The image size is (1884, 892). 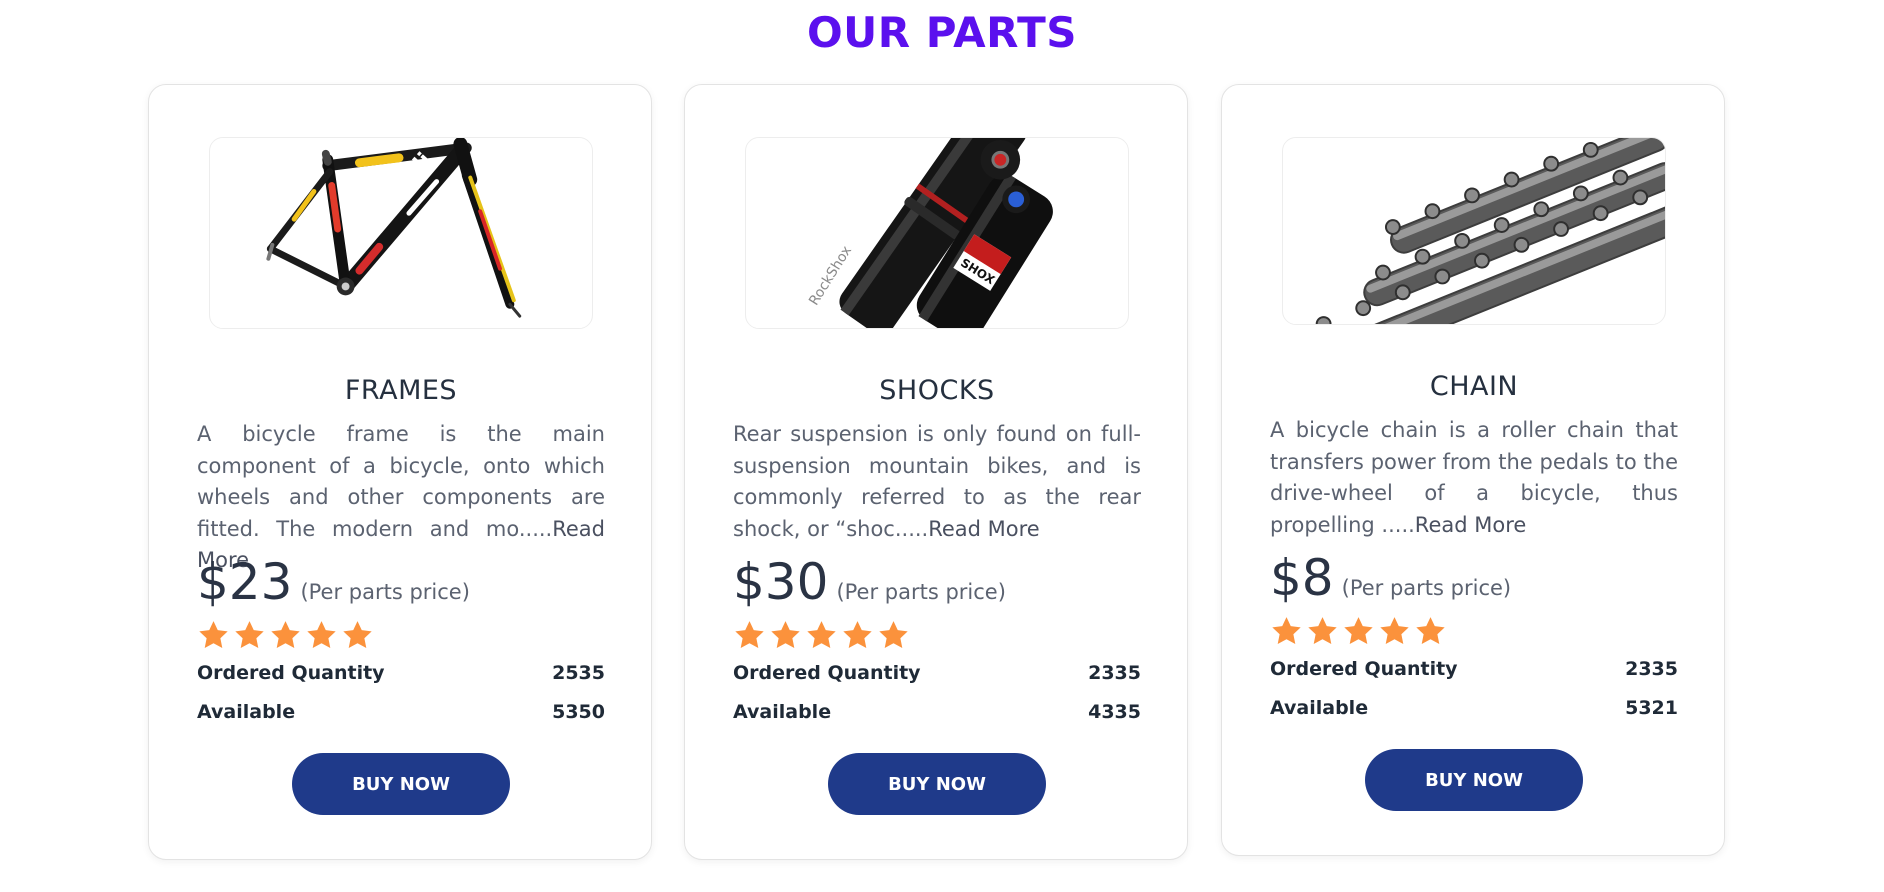 What do you see at coordinates (401, 673) in the screenshot?
I see `ordered-quantity-row: Ordered Quantity 2535` at bounding box center [401, 673].